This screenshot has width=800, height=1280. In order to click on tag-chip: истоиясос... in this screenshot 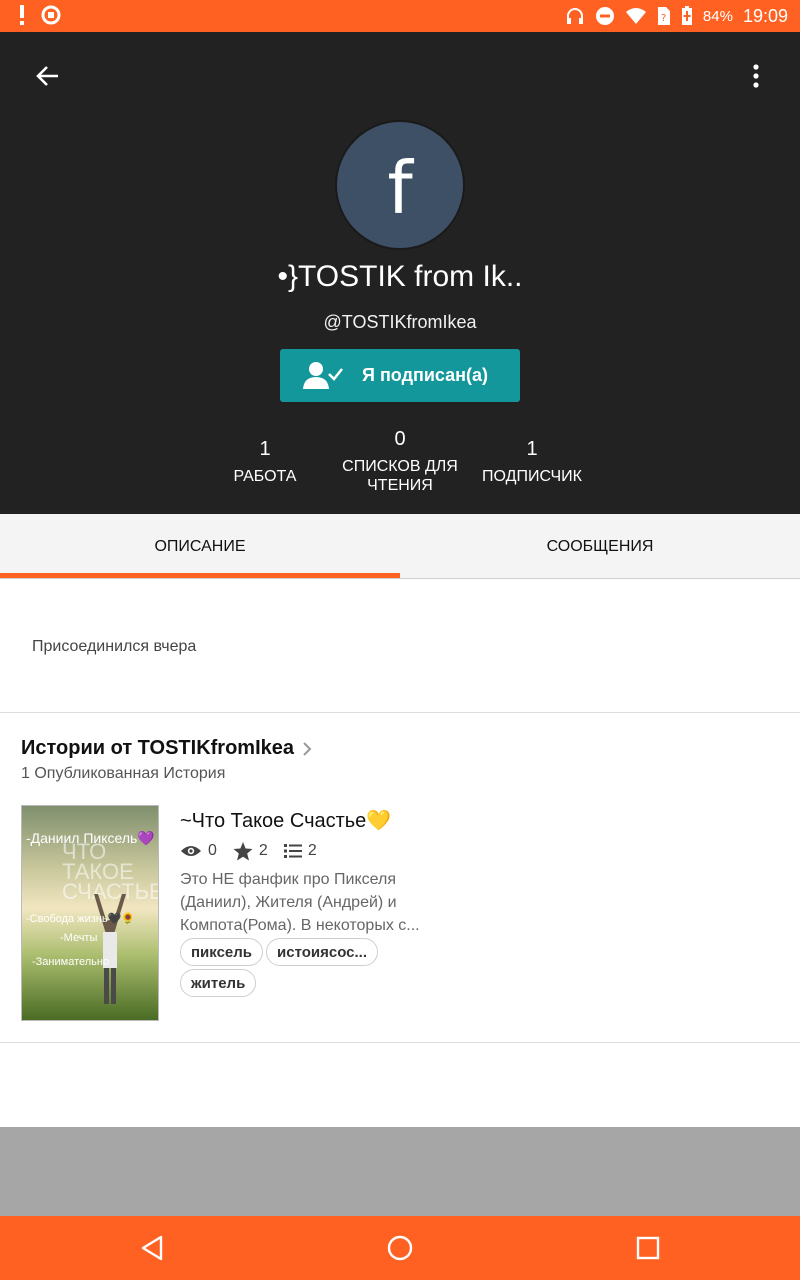, I will do `click(322, 952)`.